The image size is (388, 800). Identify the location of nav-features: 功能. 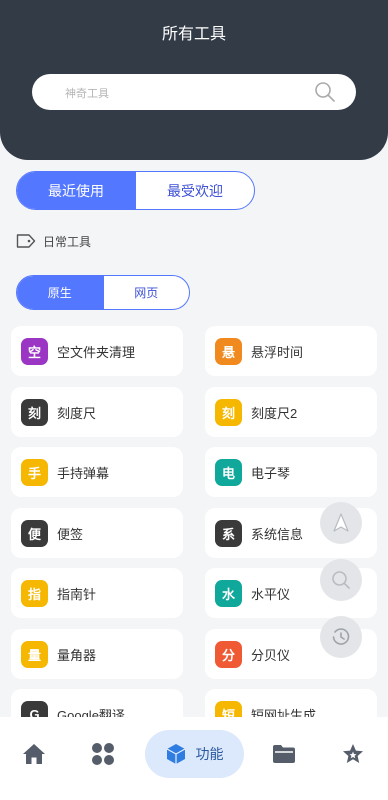
(194, 754).